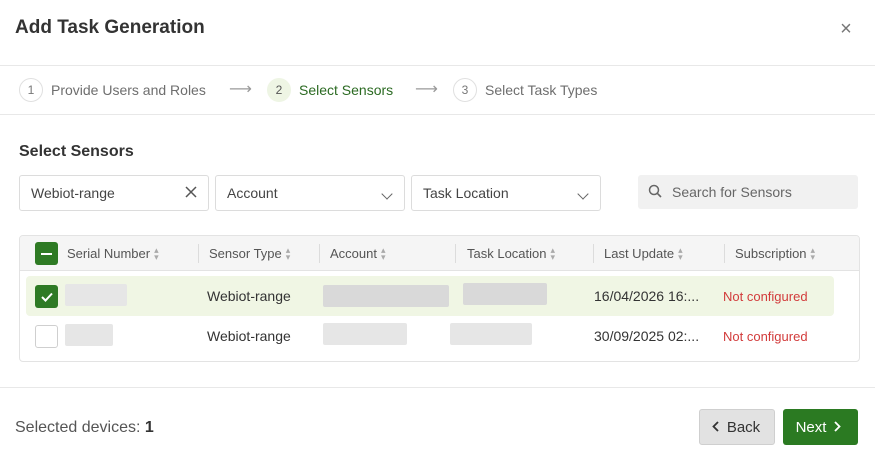  Describe the element at coordinates (655, 192) in the screenshot. I see `search-icon` at that location.